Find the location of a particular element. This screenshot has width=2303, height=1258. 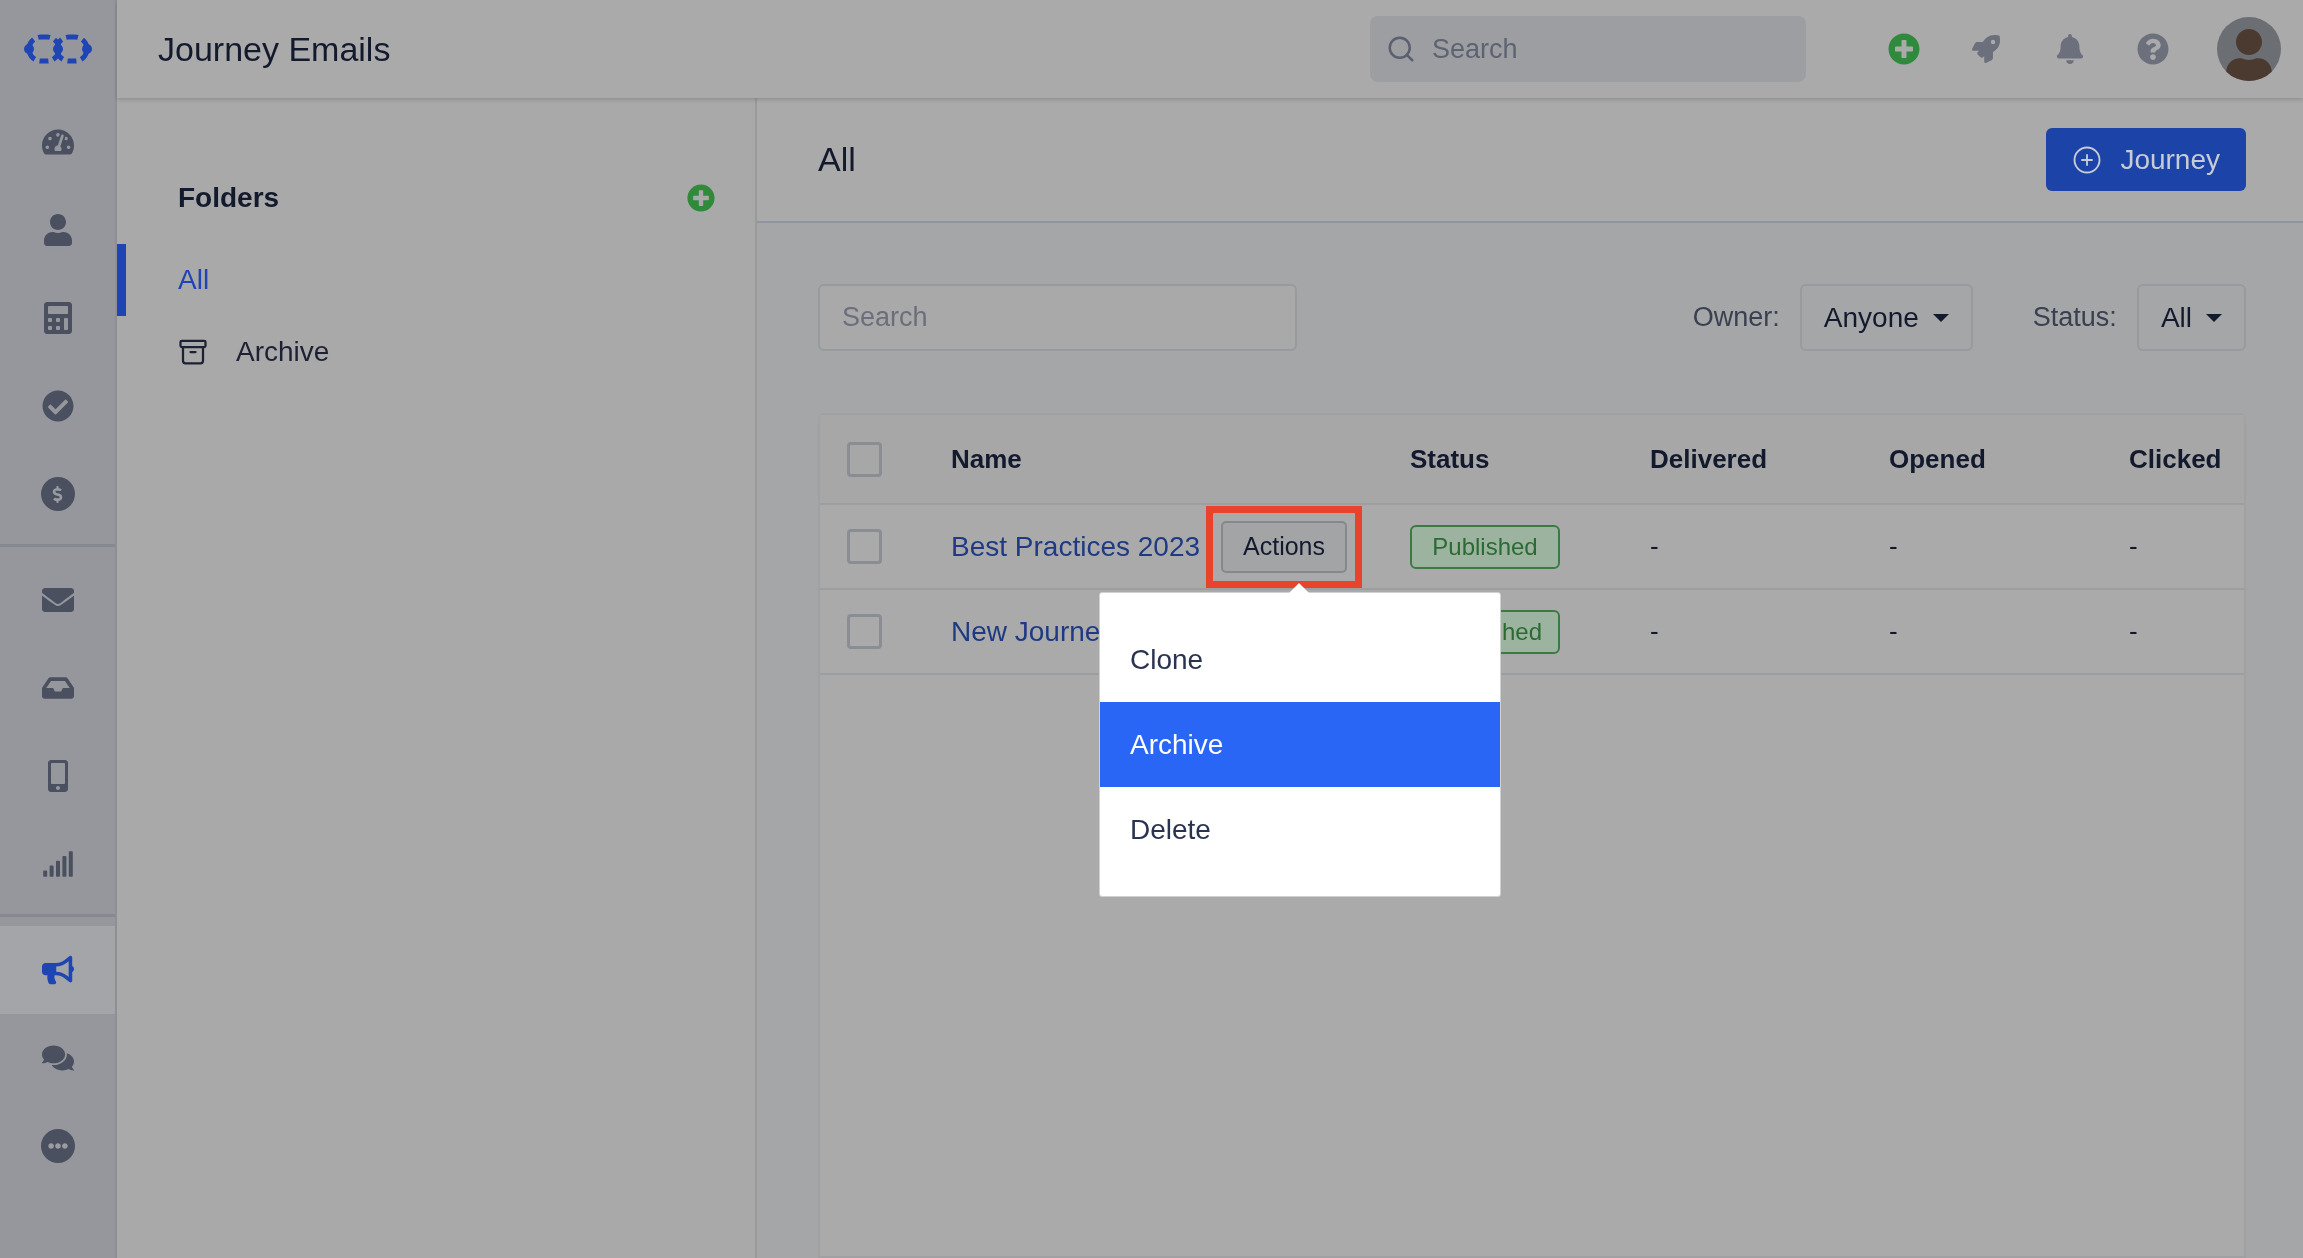

filter-label: Status: is located at coordinates (2074, 318).